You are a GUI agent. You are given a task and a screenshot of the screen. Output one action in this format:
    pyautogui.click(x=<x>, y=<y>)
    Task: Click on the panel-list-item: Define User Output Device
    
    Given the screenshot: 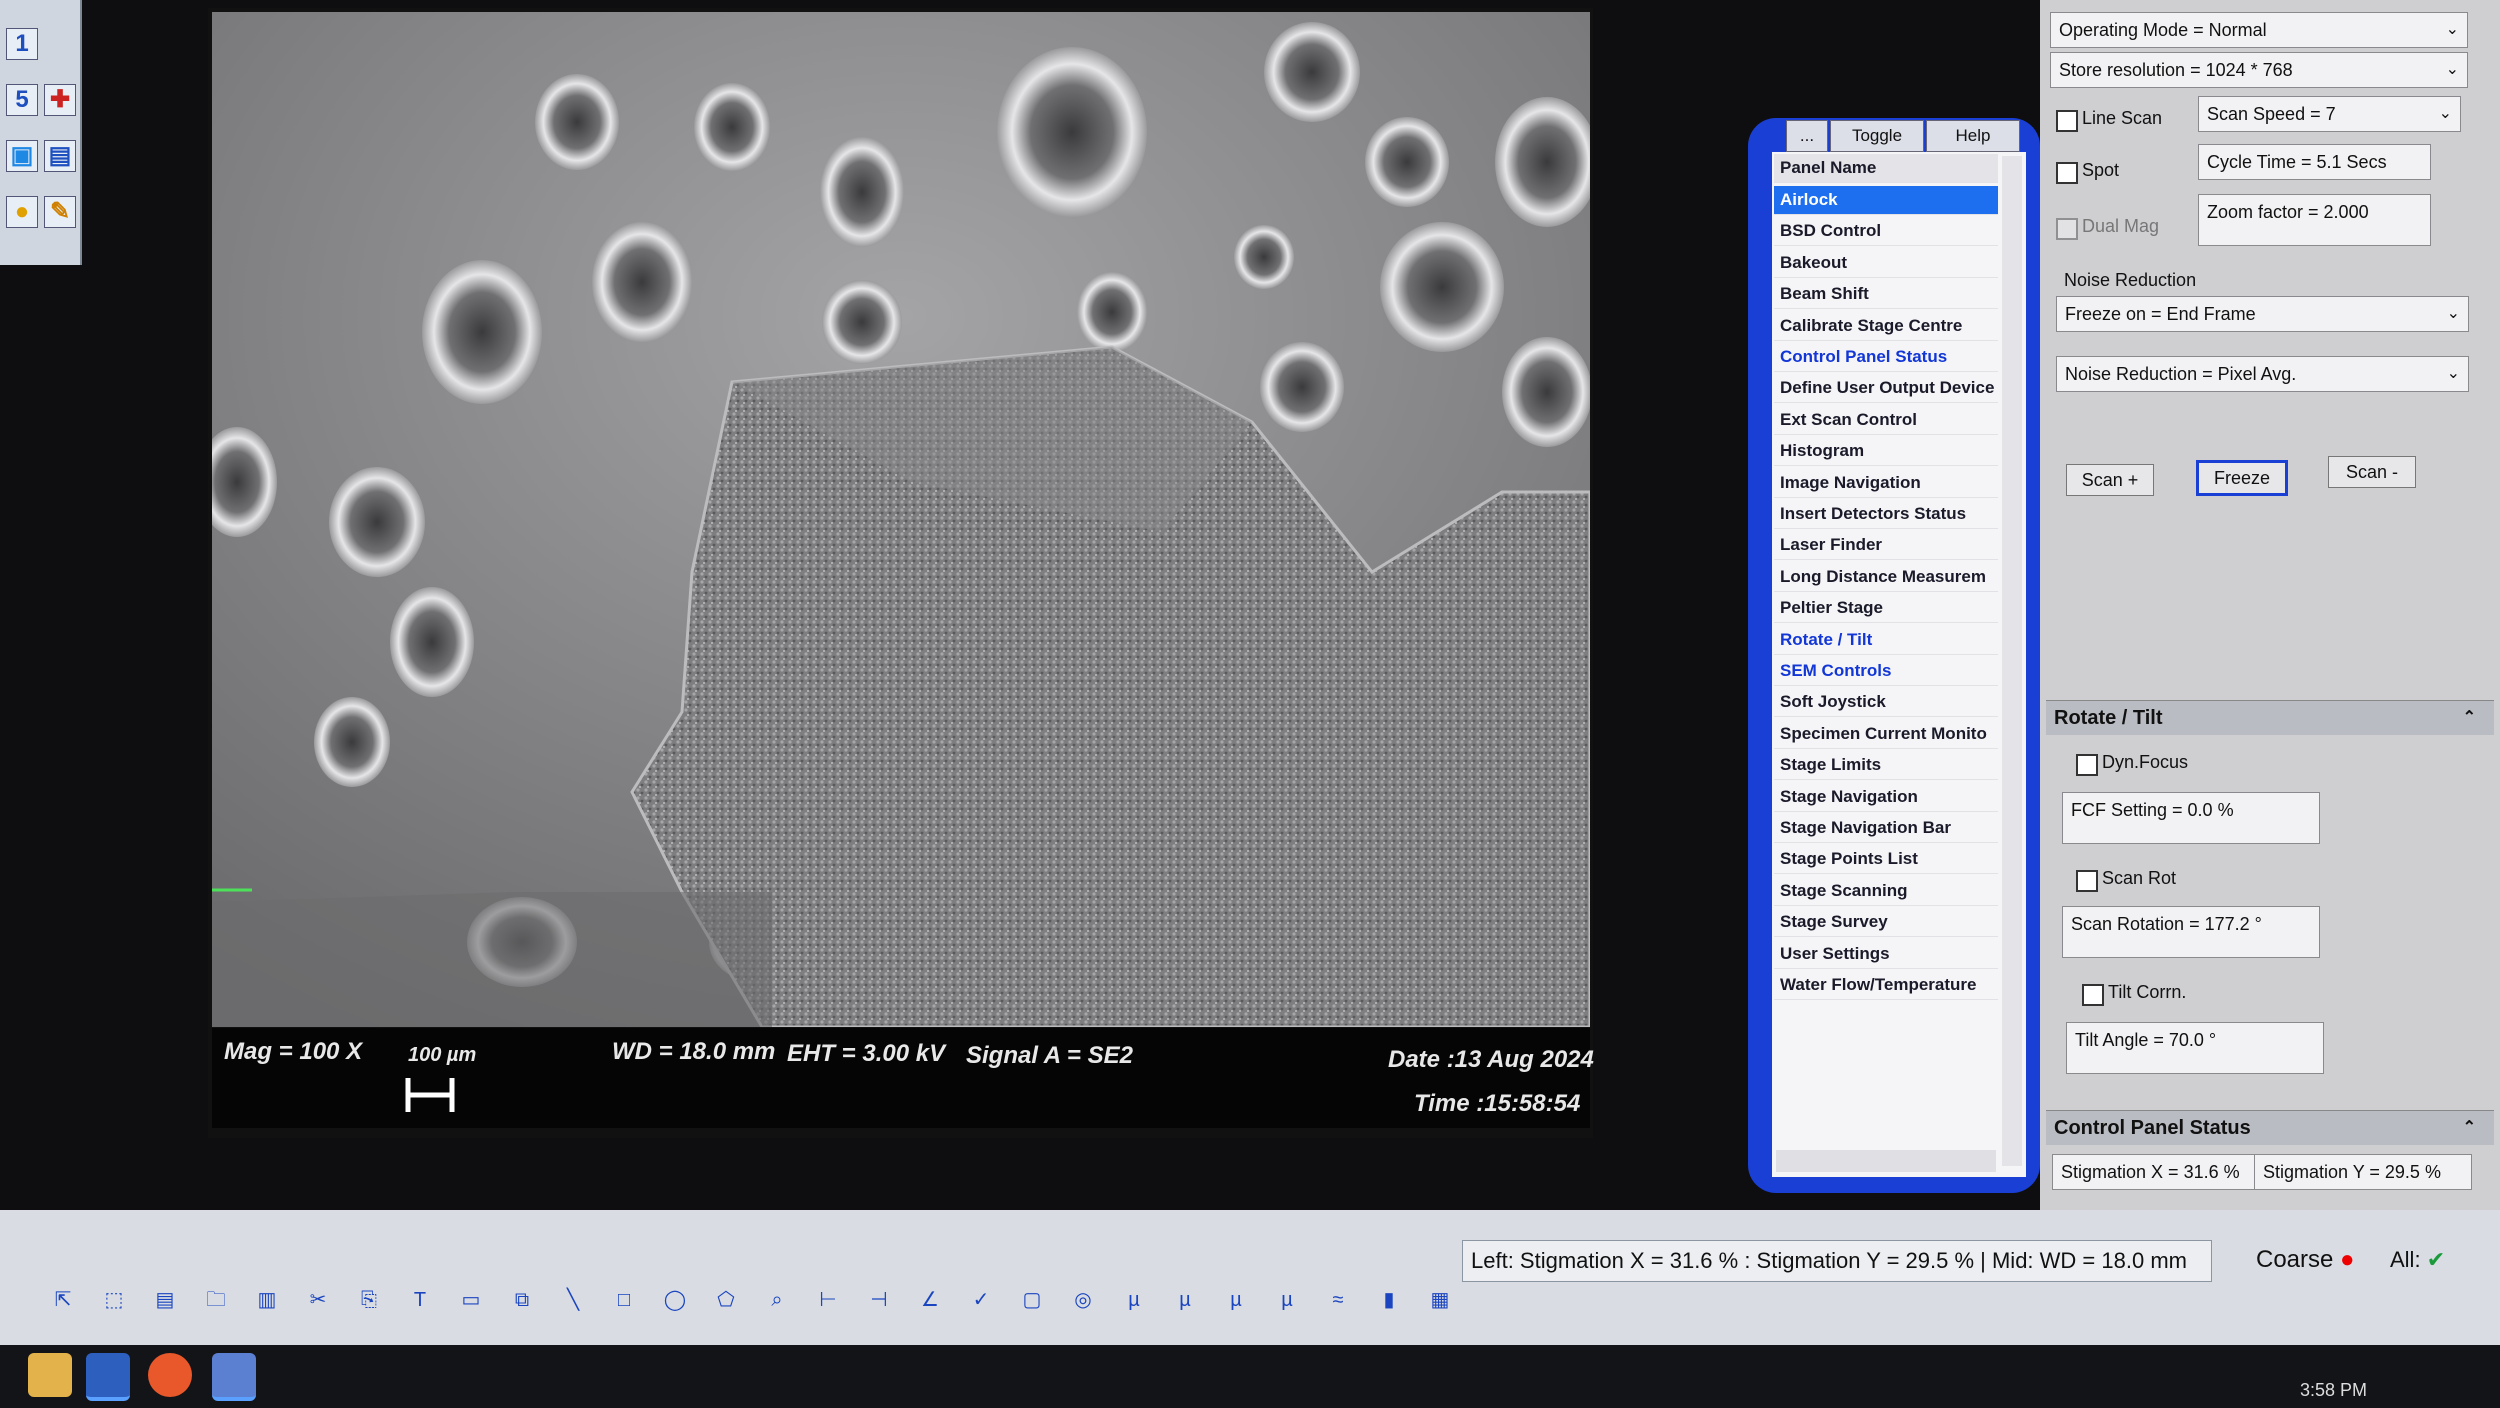 What is the action you would take?
    pyautogui.click(x=1886, y=389)
    